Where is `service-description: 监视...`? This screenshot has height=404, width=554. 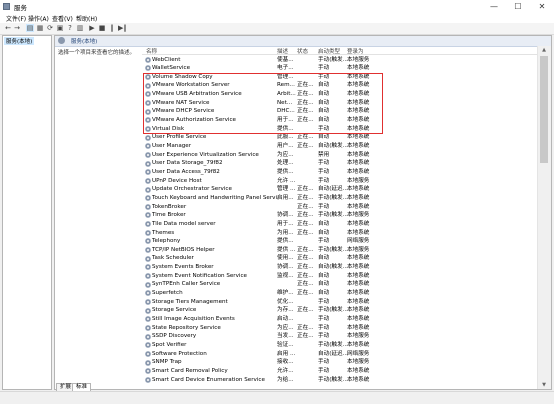
service-description: 监视... is located at coordinates (285, 275).